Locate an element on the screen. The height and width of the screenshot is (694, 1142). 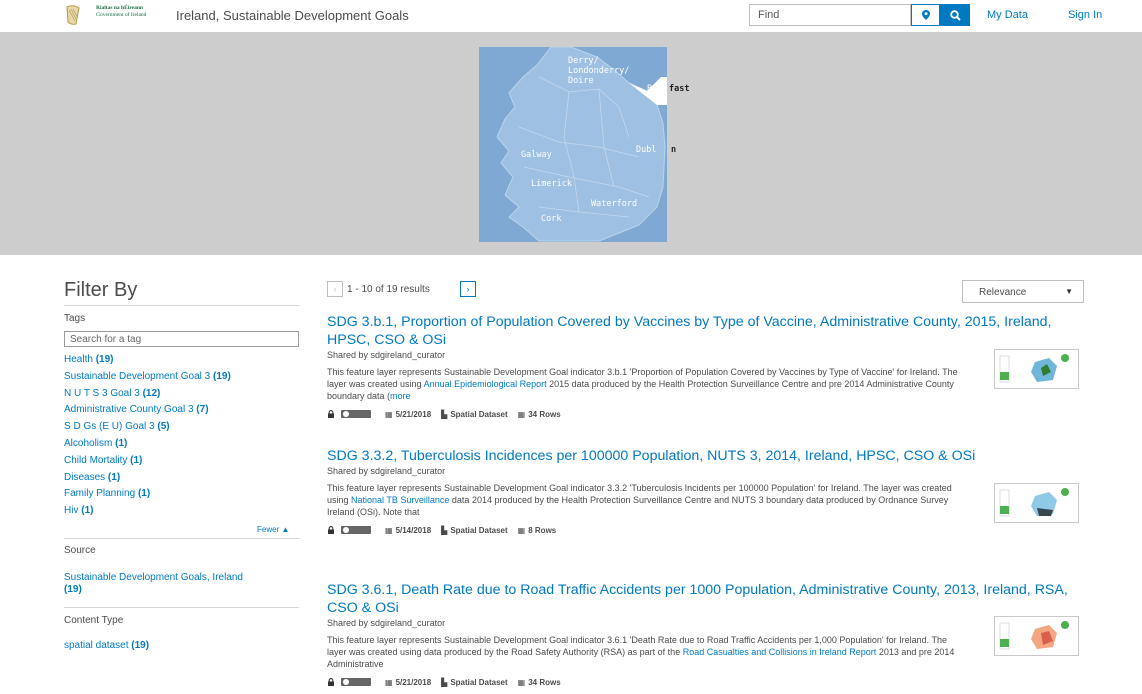
harp-logo-icon is located at coordinates (73, 15).